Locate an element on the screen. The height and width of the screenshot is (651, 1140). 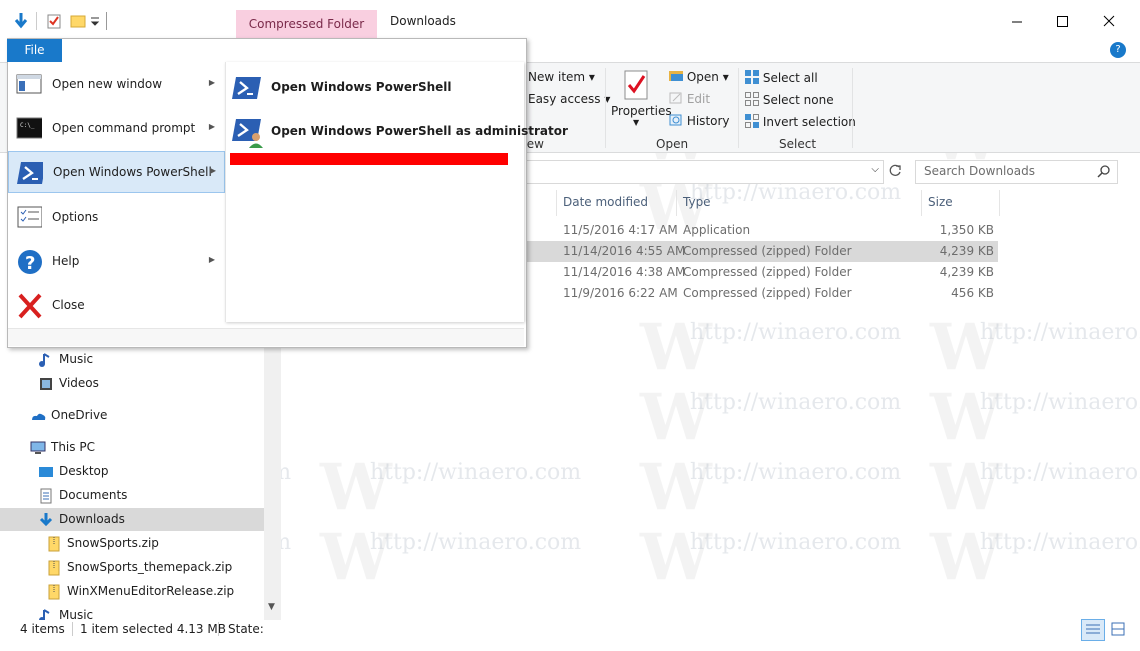
file-type: Application is located at coordinates (717, 230).